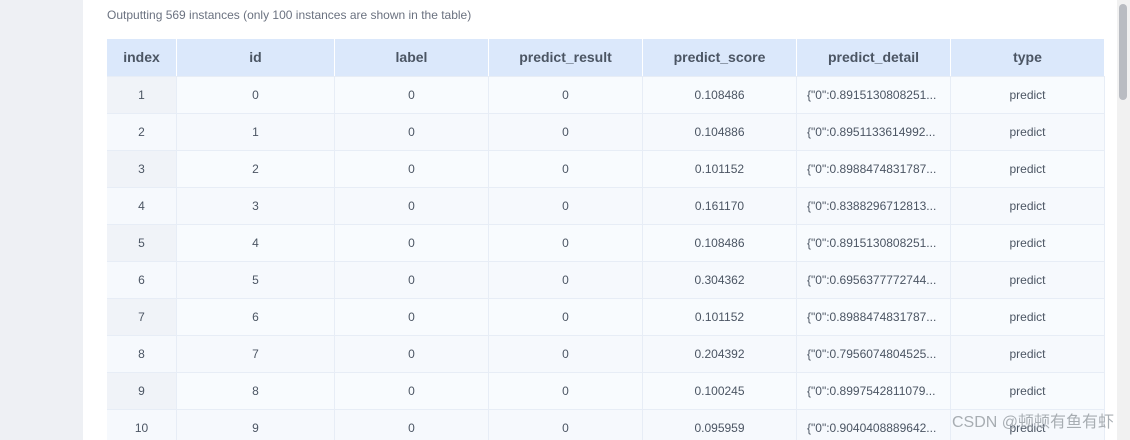 Image resolution: width=1130 pixels, height=440 pixels. What do you see at coordinates (874, 57) in the screenshot?
I see `header-predict-detail: predict_detail` at bounding box center [874, 57].